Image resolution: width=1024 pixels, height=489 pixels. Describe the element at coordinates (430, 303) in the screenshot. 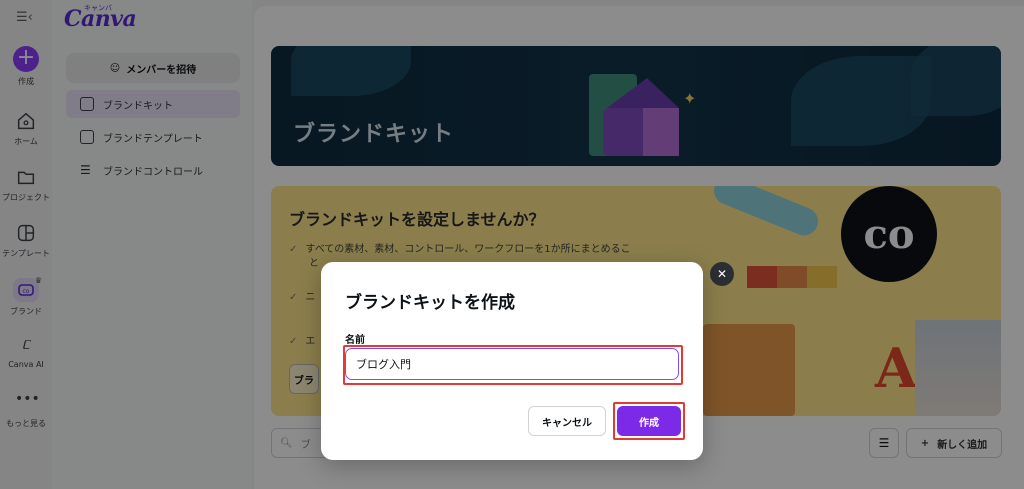

I see `dialog-title: ブランドキットを作成` at that location.